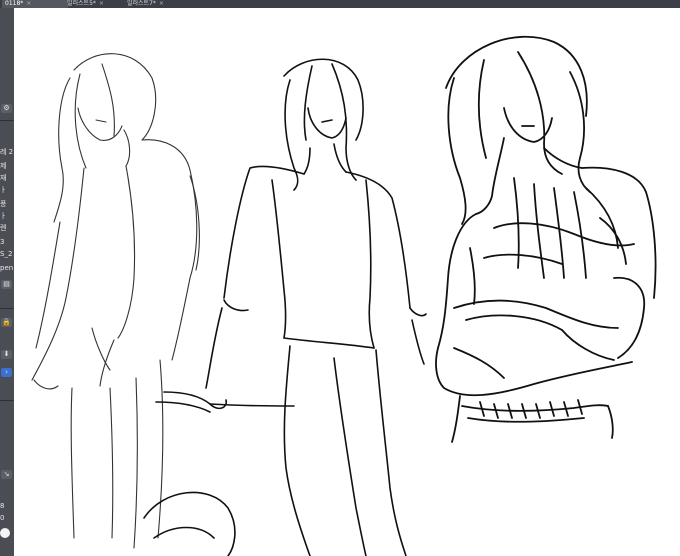  What do you see at coordinates (6, 108) in the screenshot?
I see `settings-icon: ⚙` at bounding box center [6, 108].